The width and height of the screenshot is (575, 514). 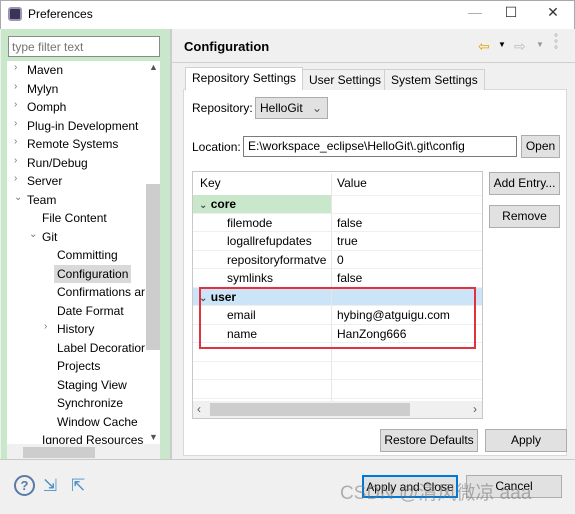 I want to click on table-row: symlinks false, so click(x=337, y=278).